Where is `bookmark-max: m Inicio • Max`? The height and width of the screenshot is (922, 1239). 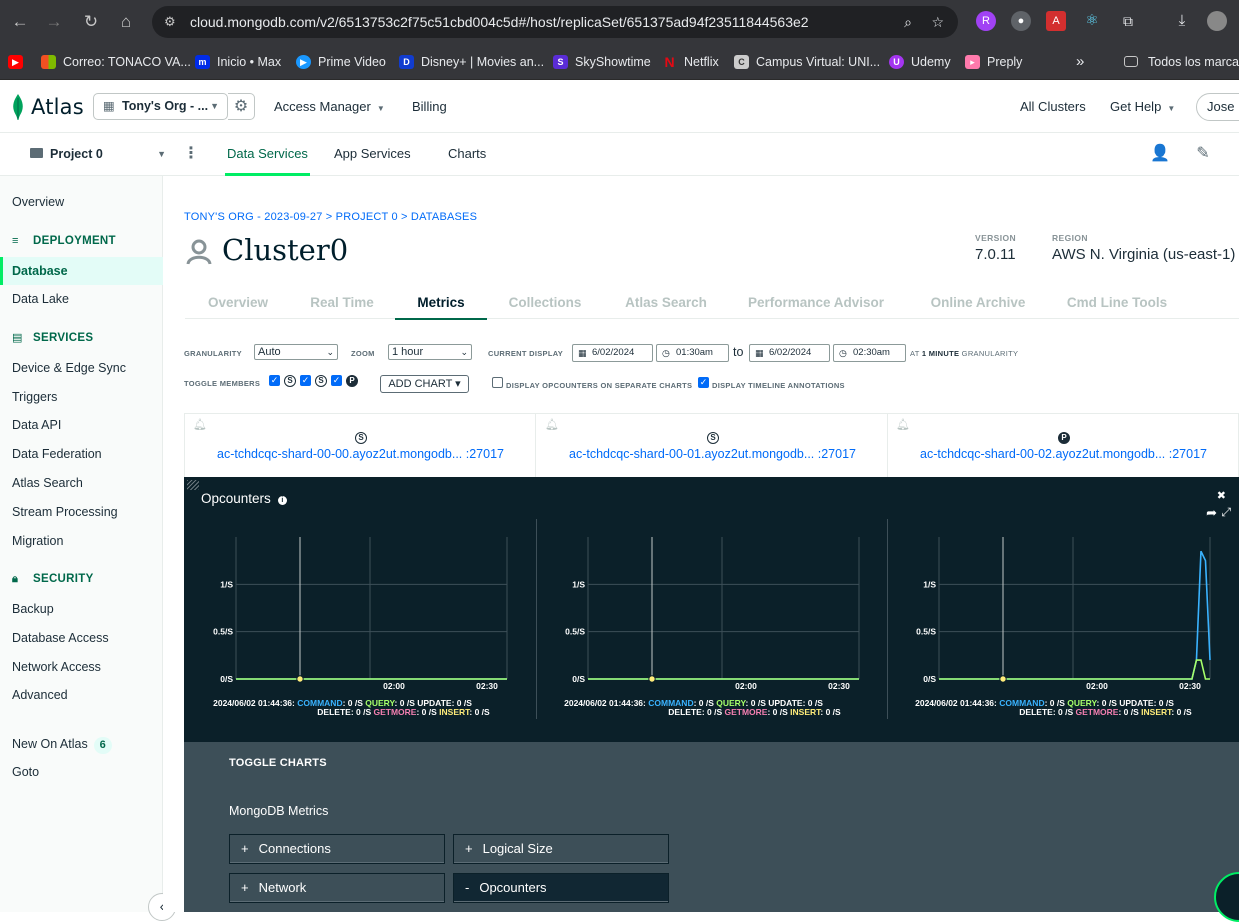 bookmark-max: m Inicio • Max is located at coordinates (238, 62).